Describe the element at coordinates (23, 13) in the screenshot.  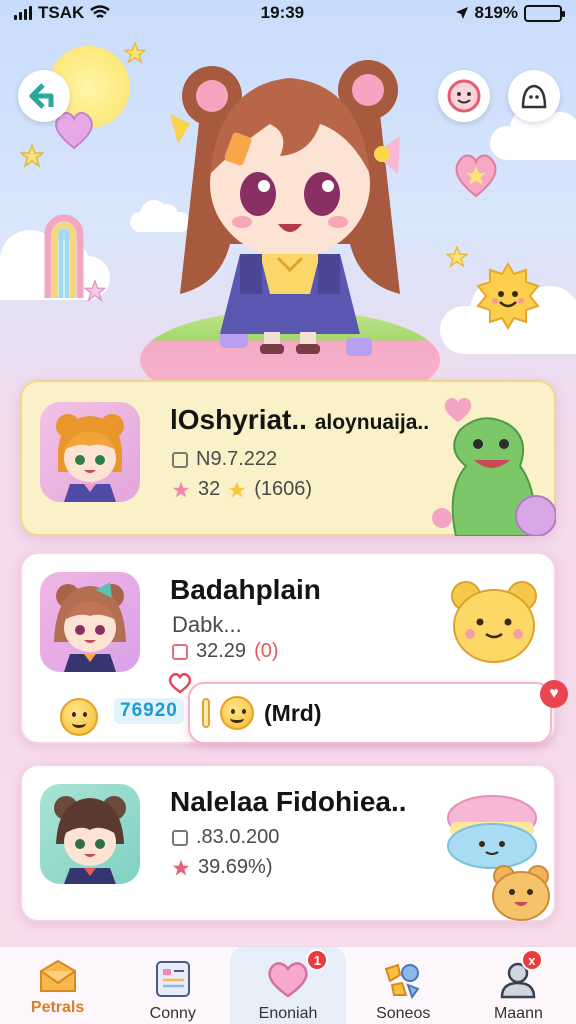
I see `signal-icon` at that location.